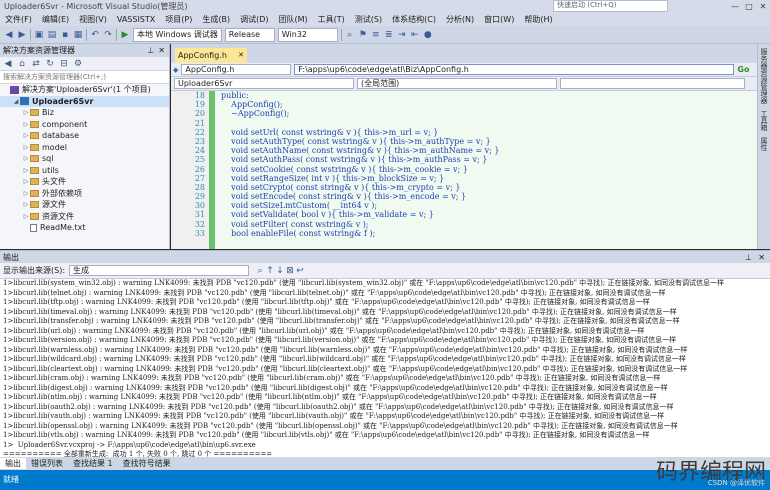 This screenshot has height=490, width=770. I want to click on code-line: 30 void setSizeLmtCustom( __int64 v );, so click(442, 206).